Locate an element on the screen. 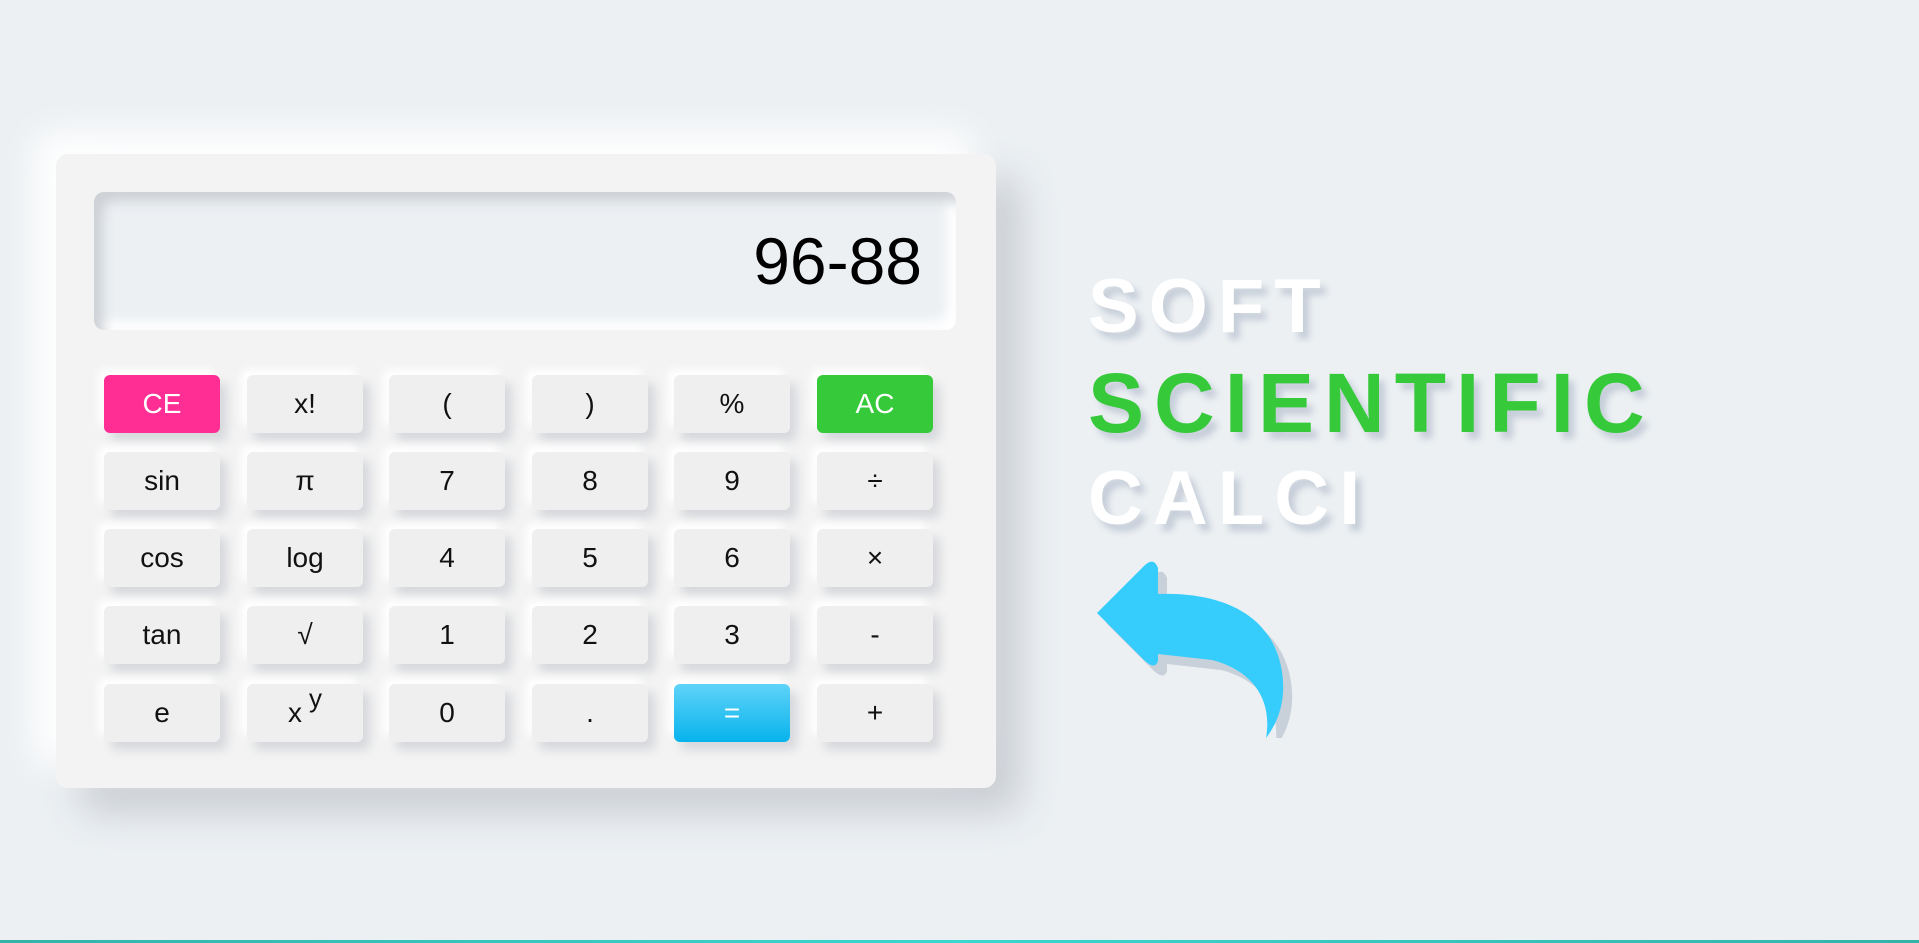  sin-button: sin is located at coordinates (162, 481).